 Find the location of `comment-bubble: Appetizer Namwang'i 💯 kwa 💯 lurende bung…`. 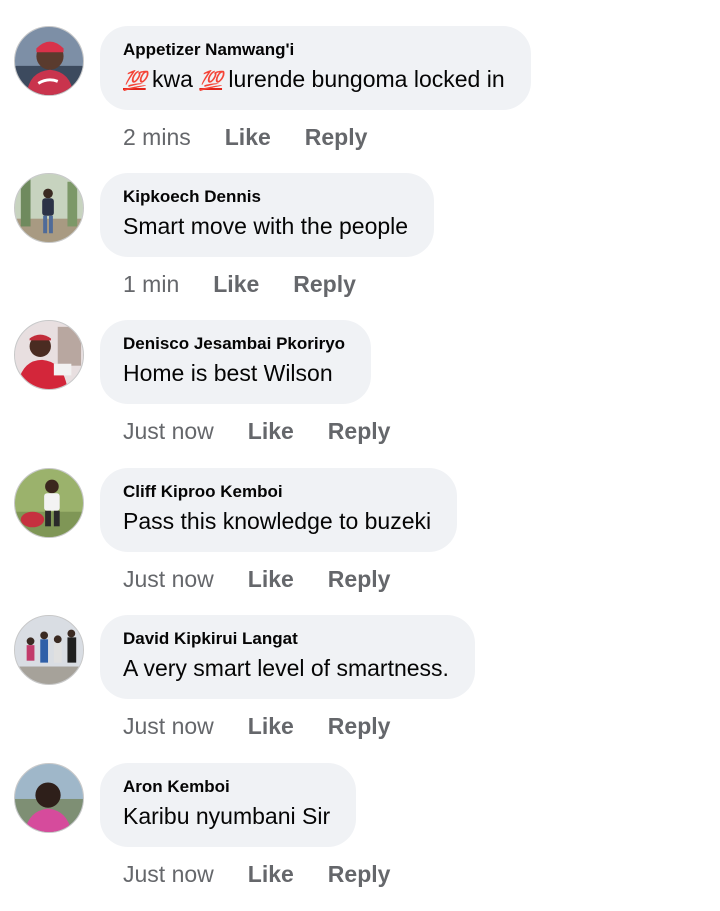

comment-bubble: Appetizer Namwang'i 💯 kwa 💯 lurende bung… is located at coordinates (315, 68).